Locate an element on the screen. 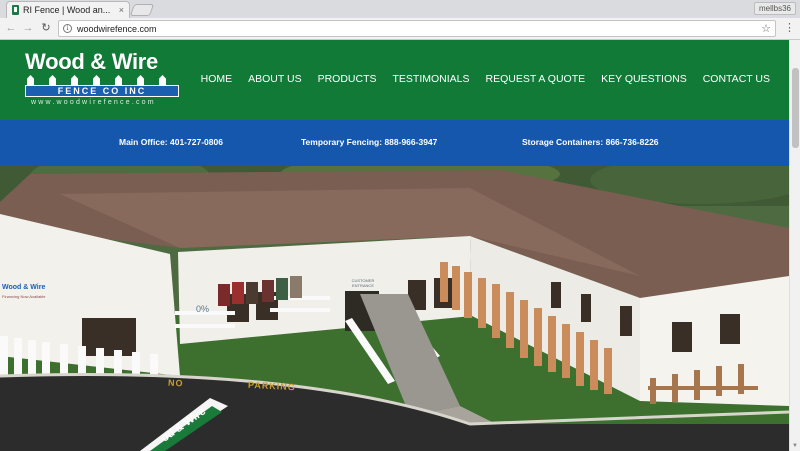 This screenshot has height=451, width=800. nav-home: HOME is located at coordinates (217, 79).